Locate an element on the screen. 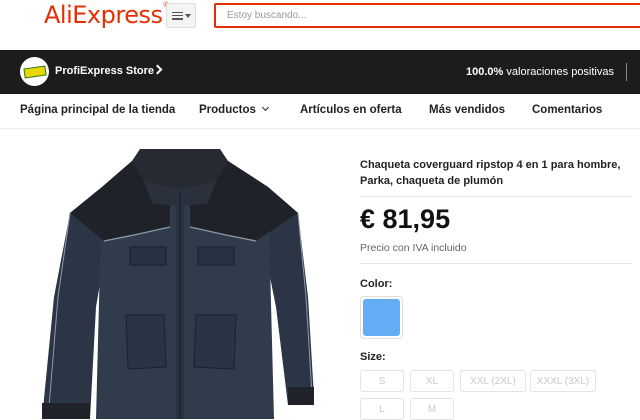  size-option-m: M is located at coordinates (432, 409).